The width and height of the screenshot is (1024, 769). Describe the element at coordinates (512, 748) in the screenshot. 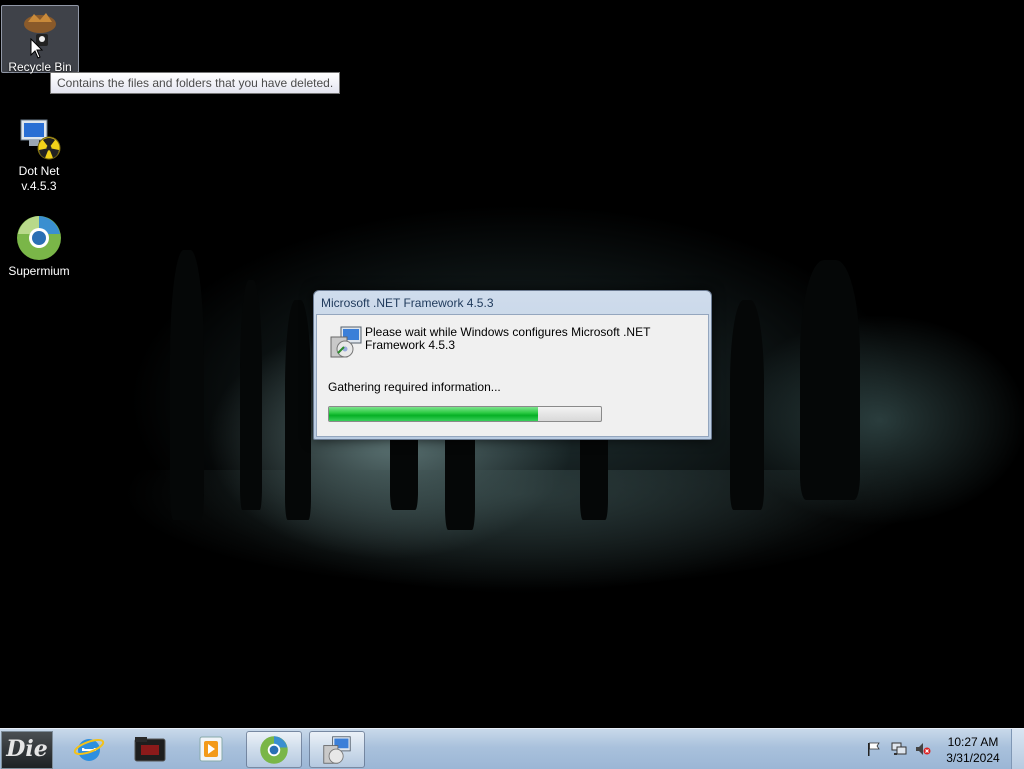

I see `taskbar: Die 10:27 AM 3/31/2024` at that location.